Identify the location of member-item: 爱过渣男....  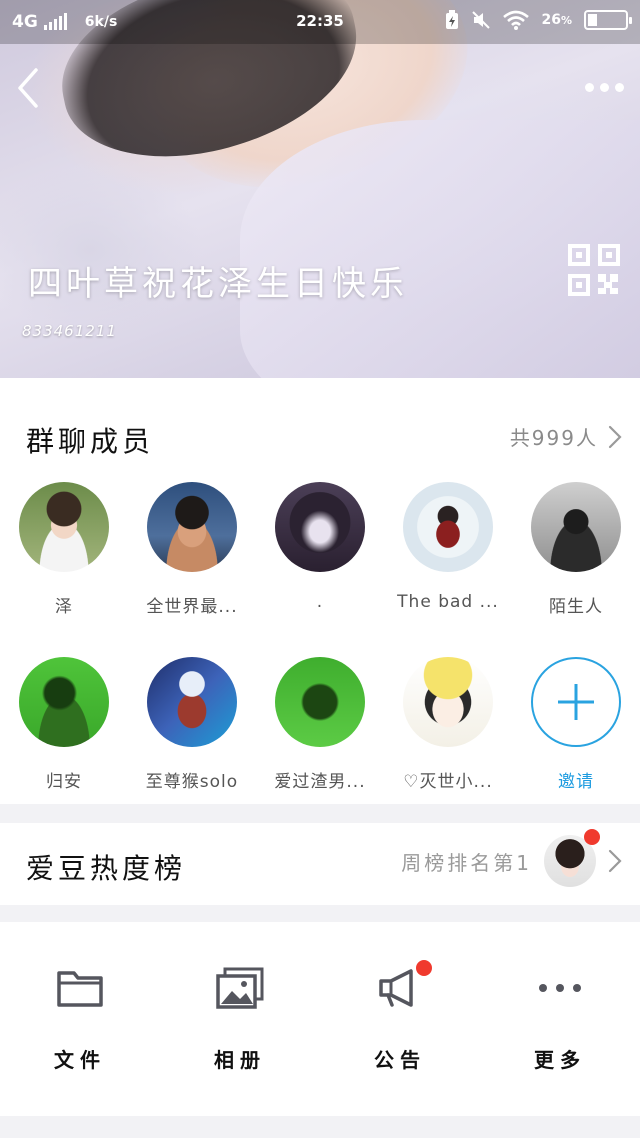
(320, 724).